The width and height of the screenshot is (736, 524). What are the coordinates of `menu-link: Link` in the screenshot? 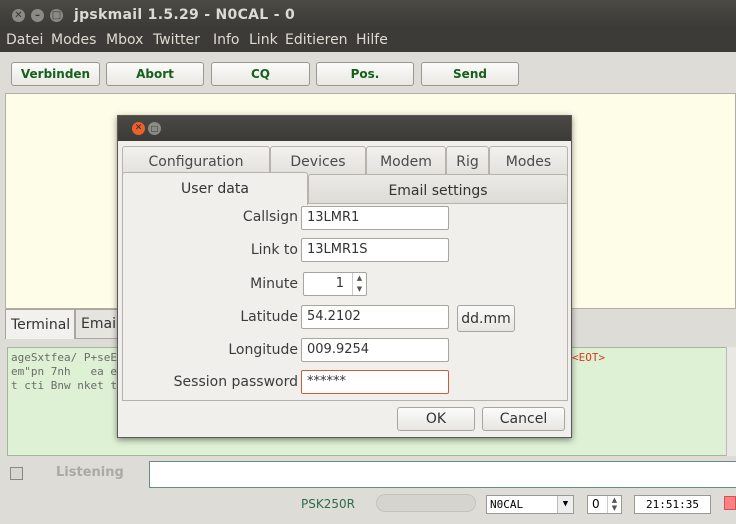 It's located at (263, 40).